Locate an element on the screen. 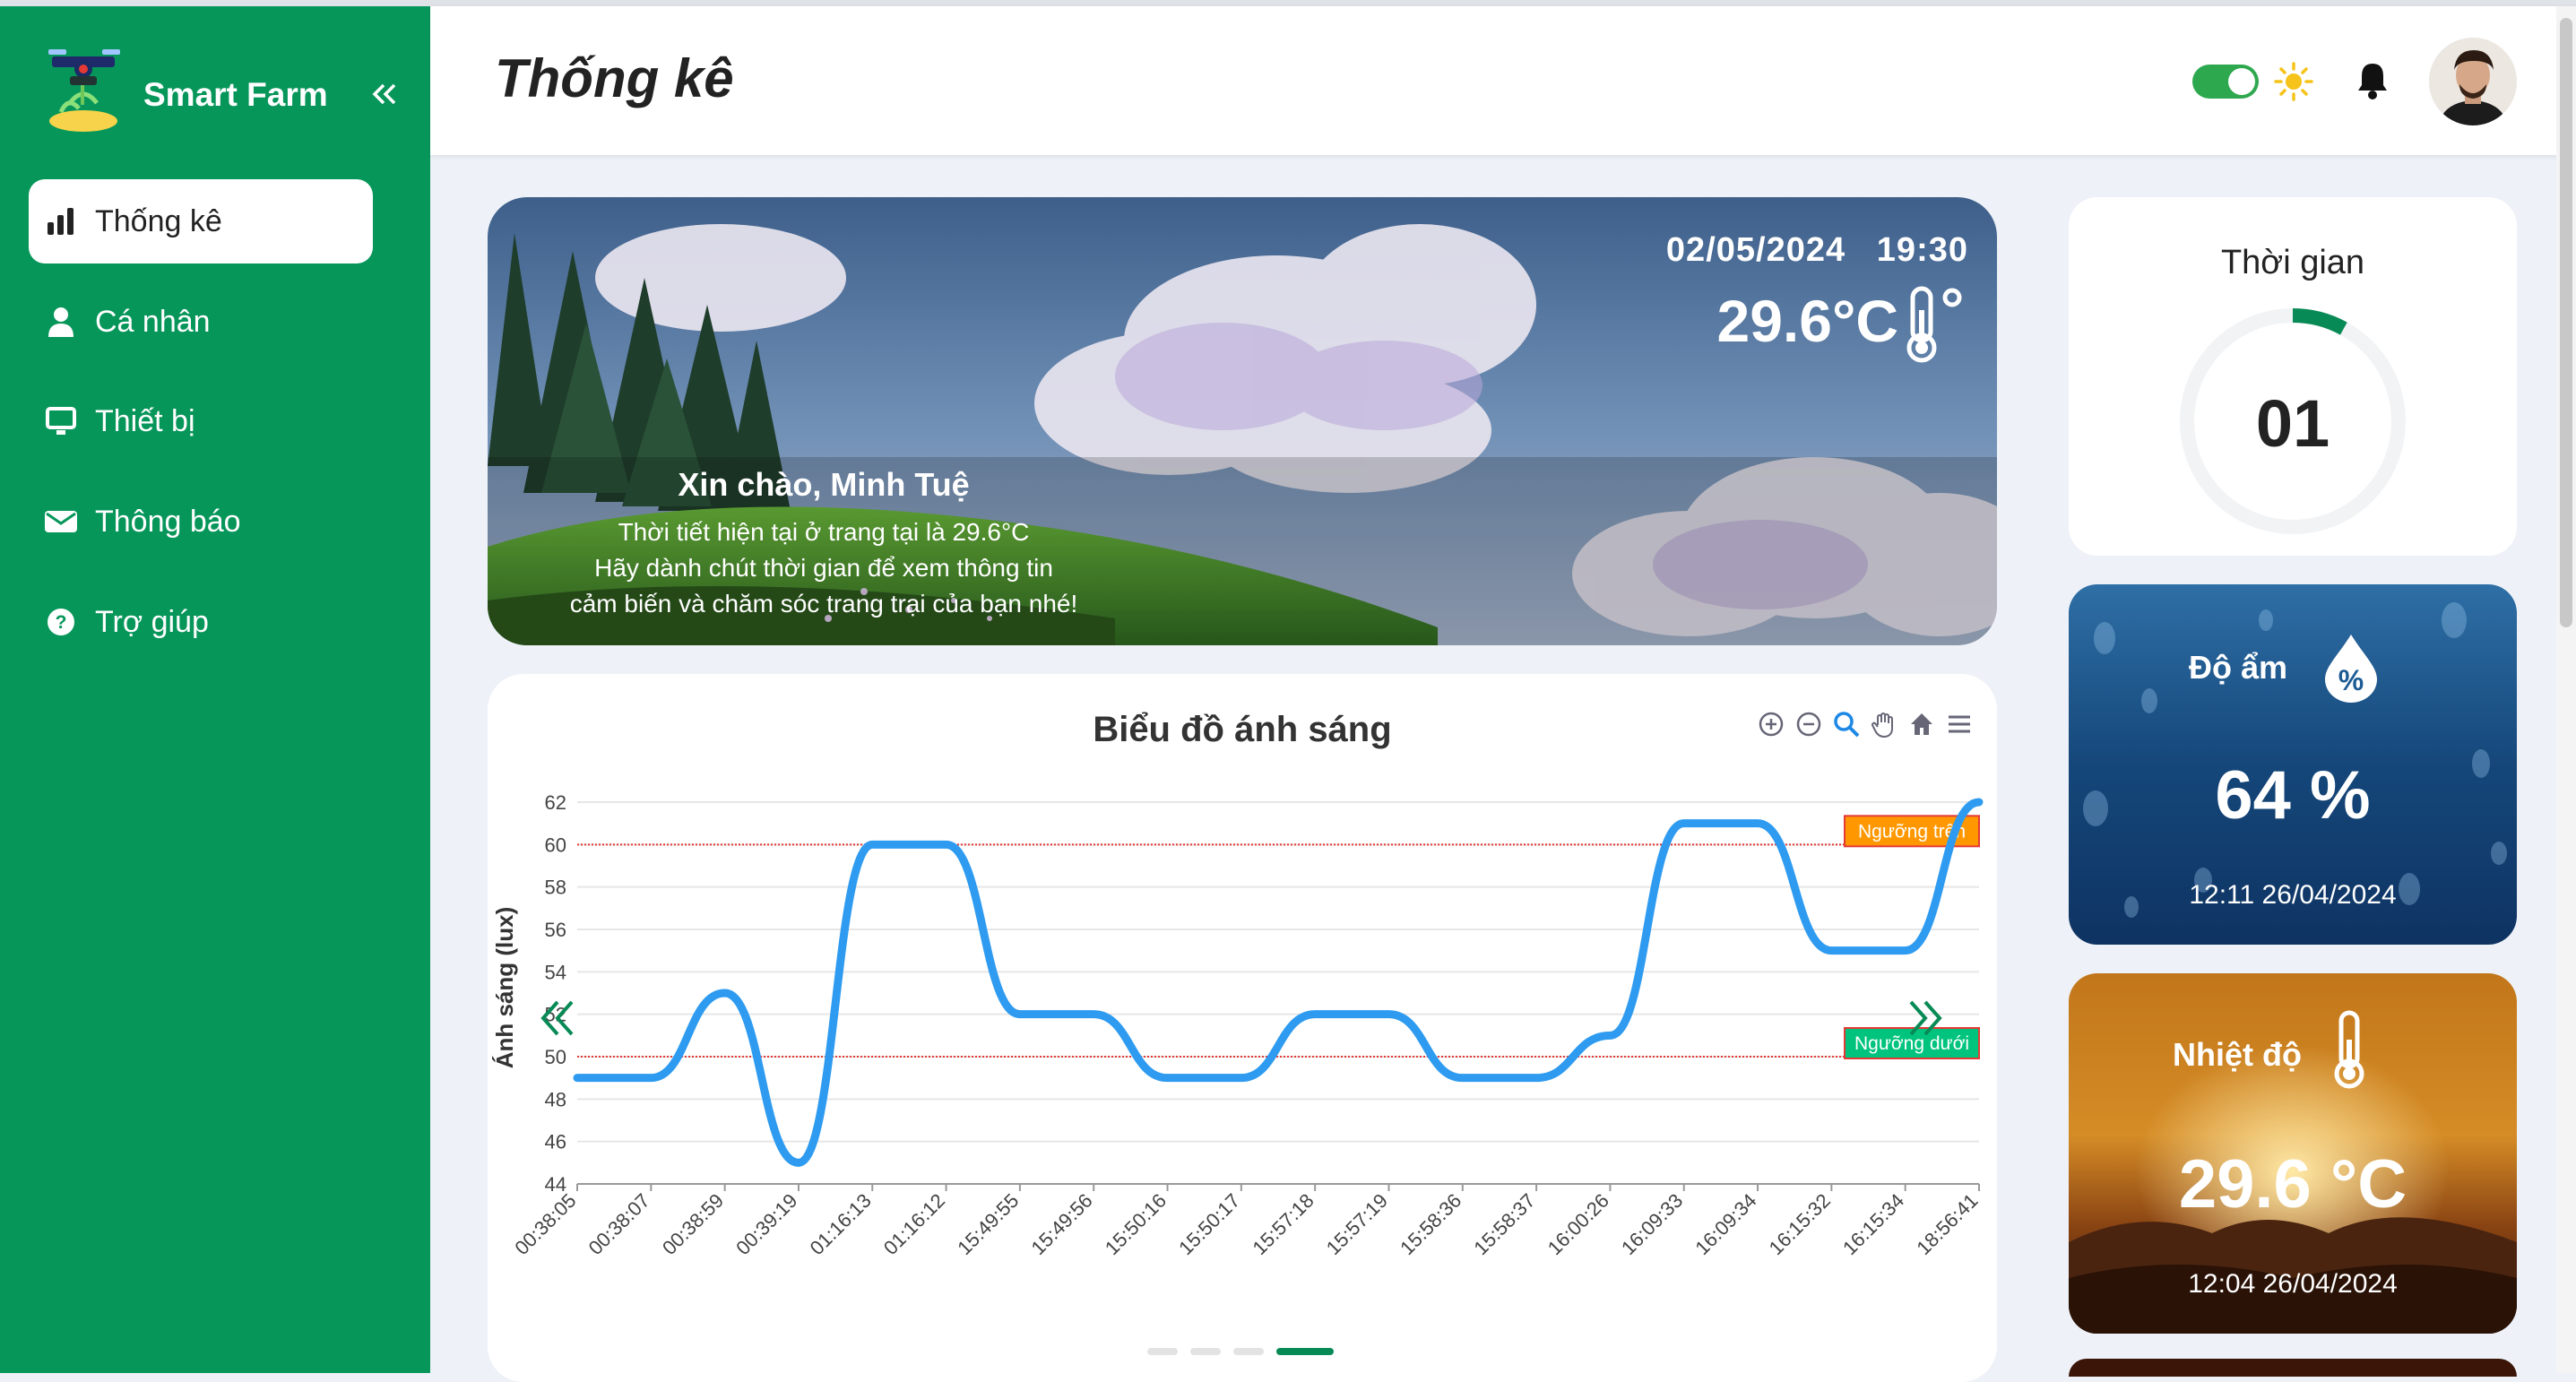 The image size is (2576, 1382). x-tick-label: 15:58:36 is located at coordinates (1430, 1224).